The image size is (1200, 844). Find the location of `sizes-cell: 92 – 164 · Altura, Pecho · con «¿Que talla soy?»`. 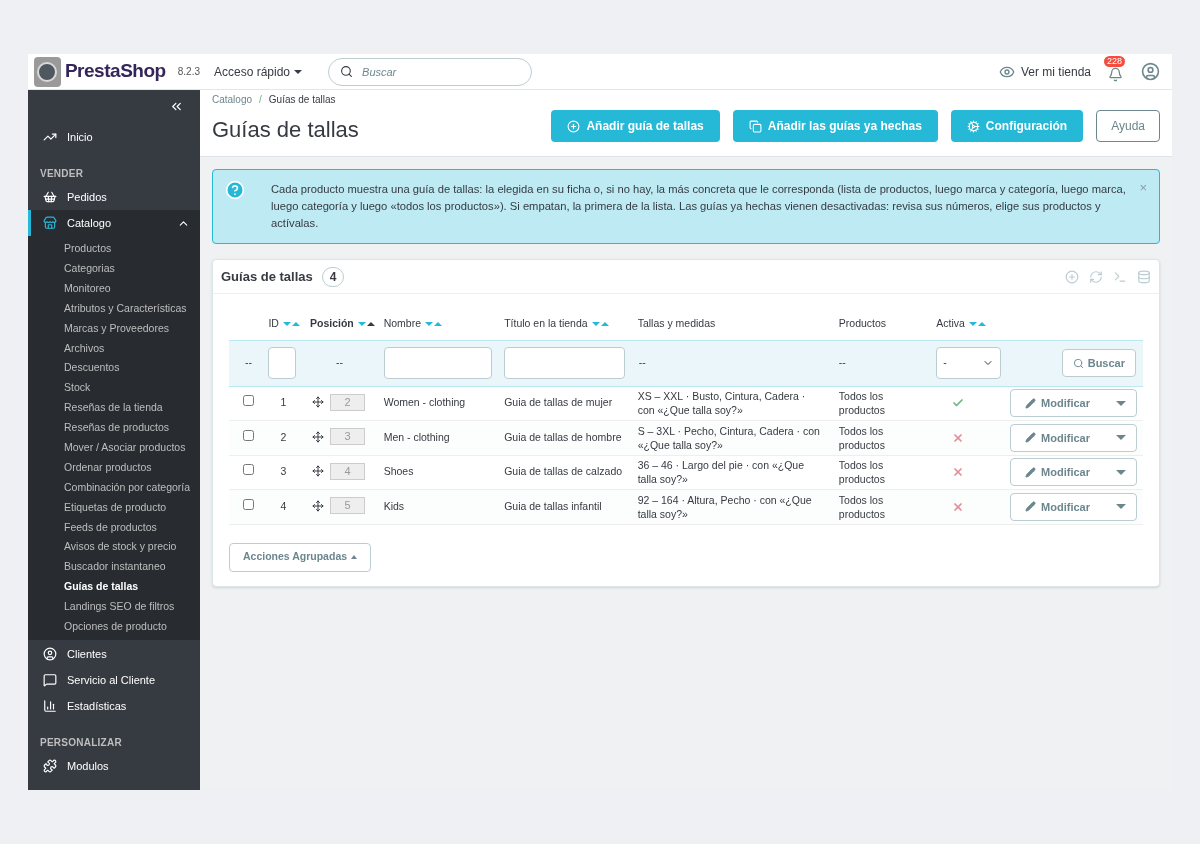

sizes-cell: 92 – 164 · Altura, Pecho · con «¿Que talla soy?» is located at coordinates (724, 506).